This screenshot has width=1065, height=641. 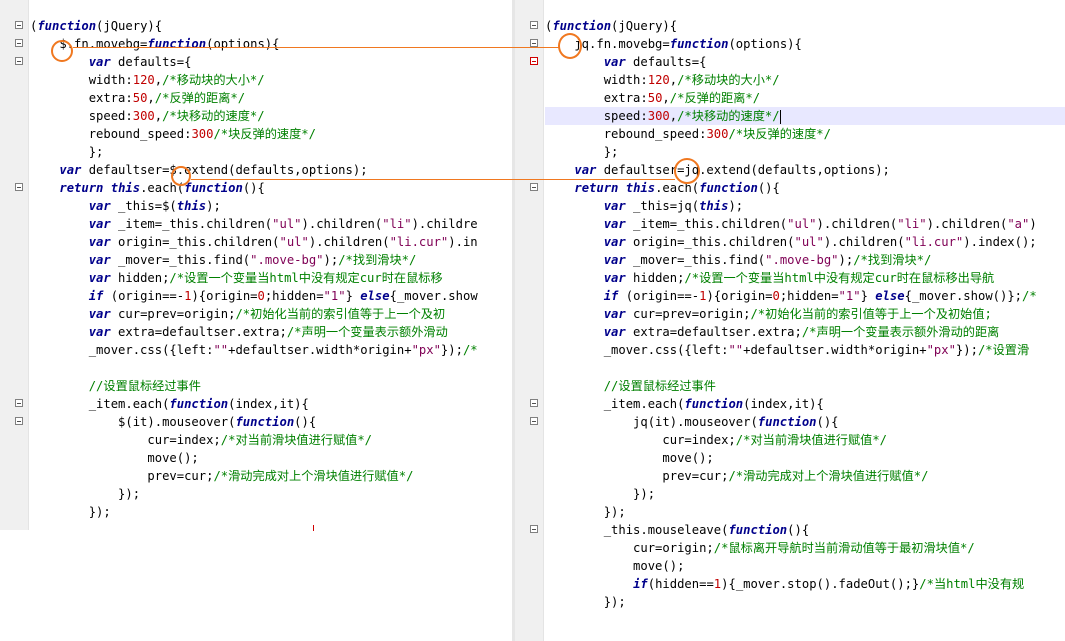 What do you see at coordinates (805, 206) in the screenshot?
I see `code-line: var _this=jq(this);` at bounding box center [805, 206].